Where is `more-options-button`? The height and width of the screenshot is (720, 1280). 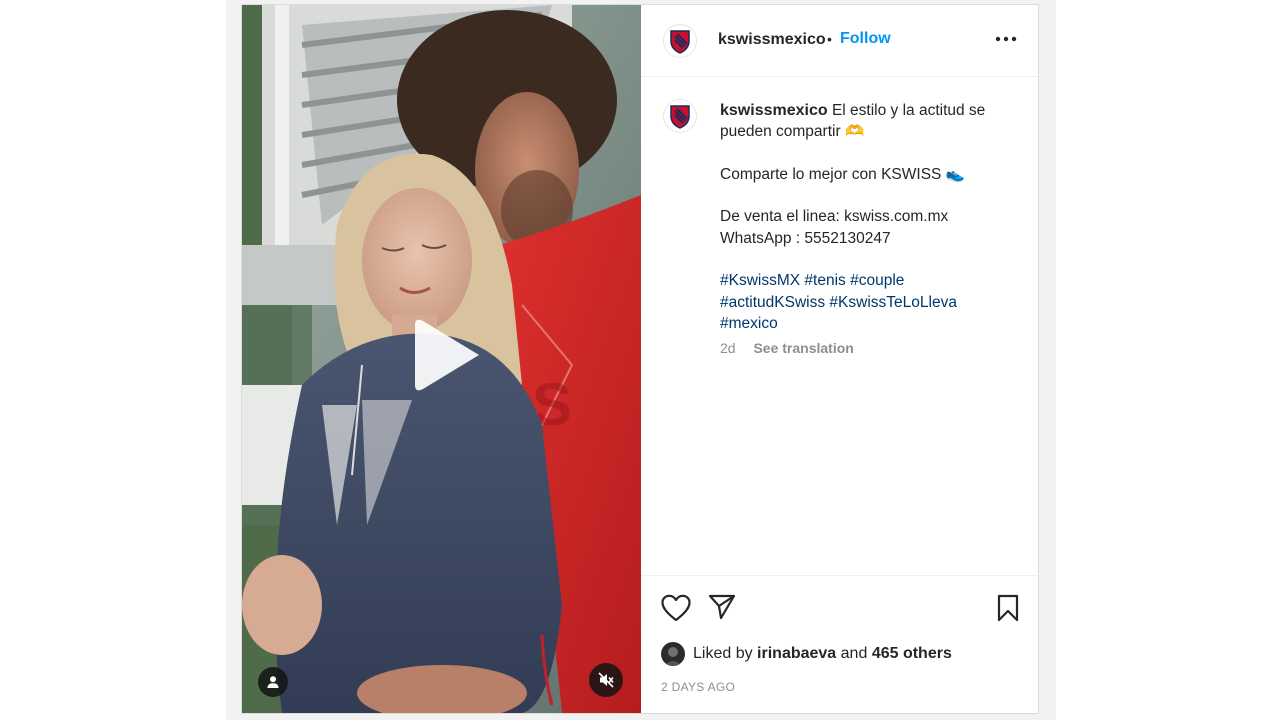
more-options-button is located at coordinates (1006, 39).